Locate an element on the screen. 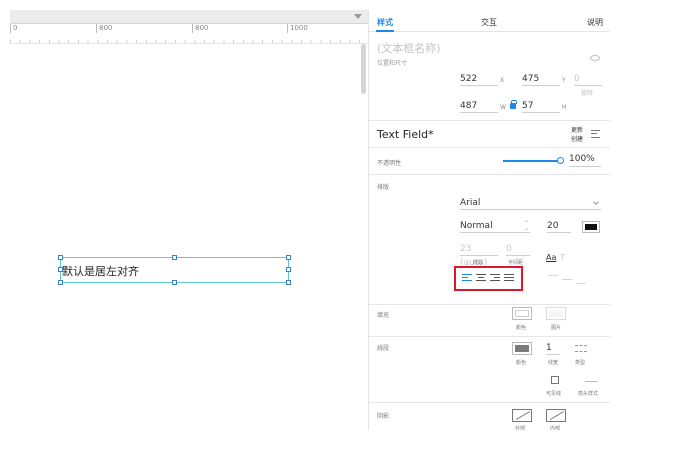 The height and width of the screenshot is (476, 680). outer-shadow-icon is located at coordinates (522, 415).